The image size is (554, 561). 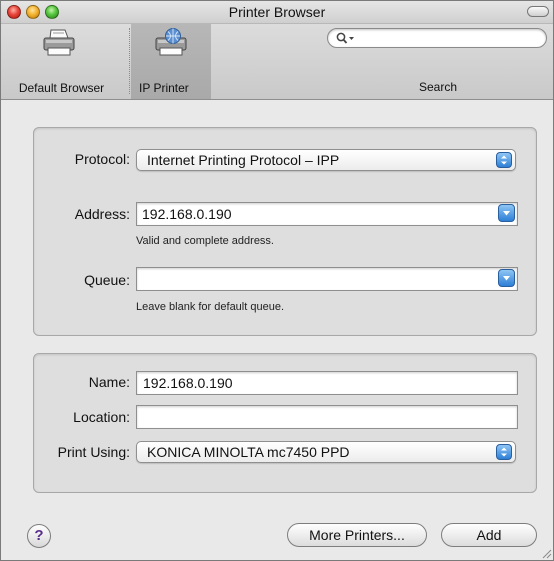 What do you see at coordinates (164, 88) in the screenshot?
I see `ip-printer-label: IP Printer` at bounding box center [164, 88].